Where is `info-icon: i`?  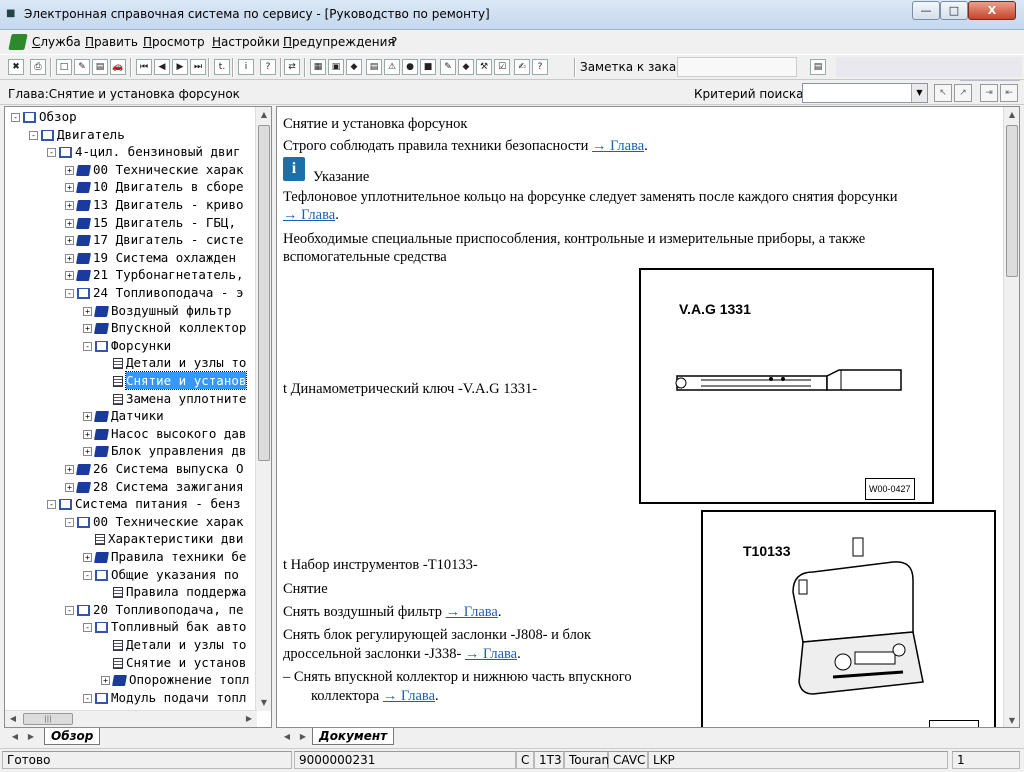
info-icon: i is located at coordinates (246, 67).